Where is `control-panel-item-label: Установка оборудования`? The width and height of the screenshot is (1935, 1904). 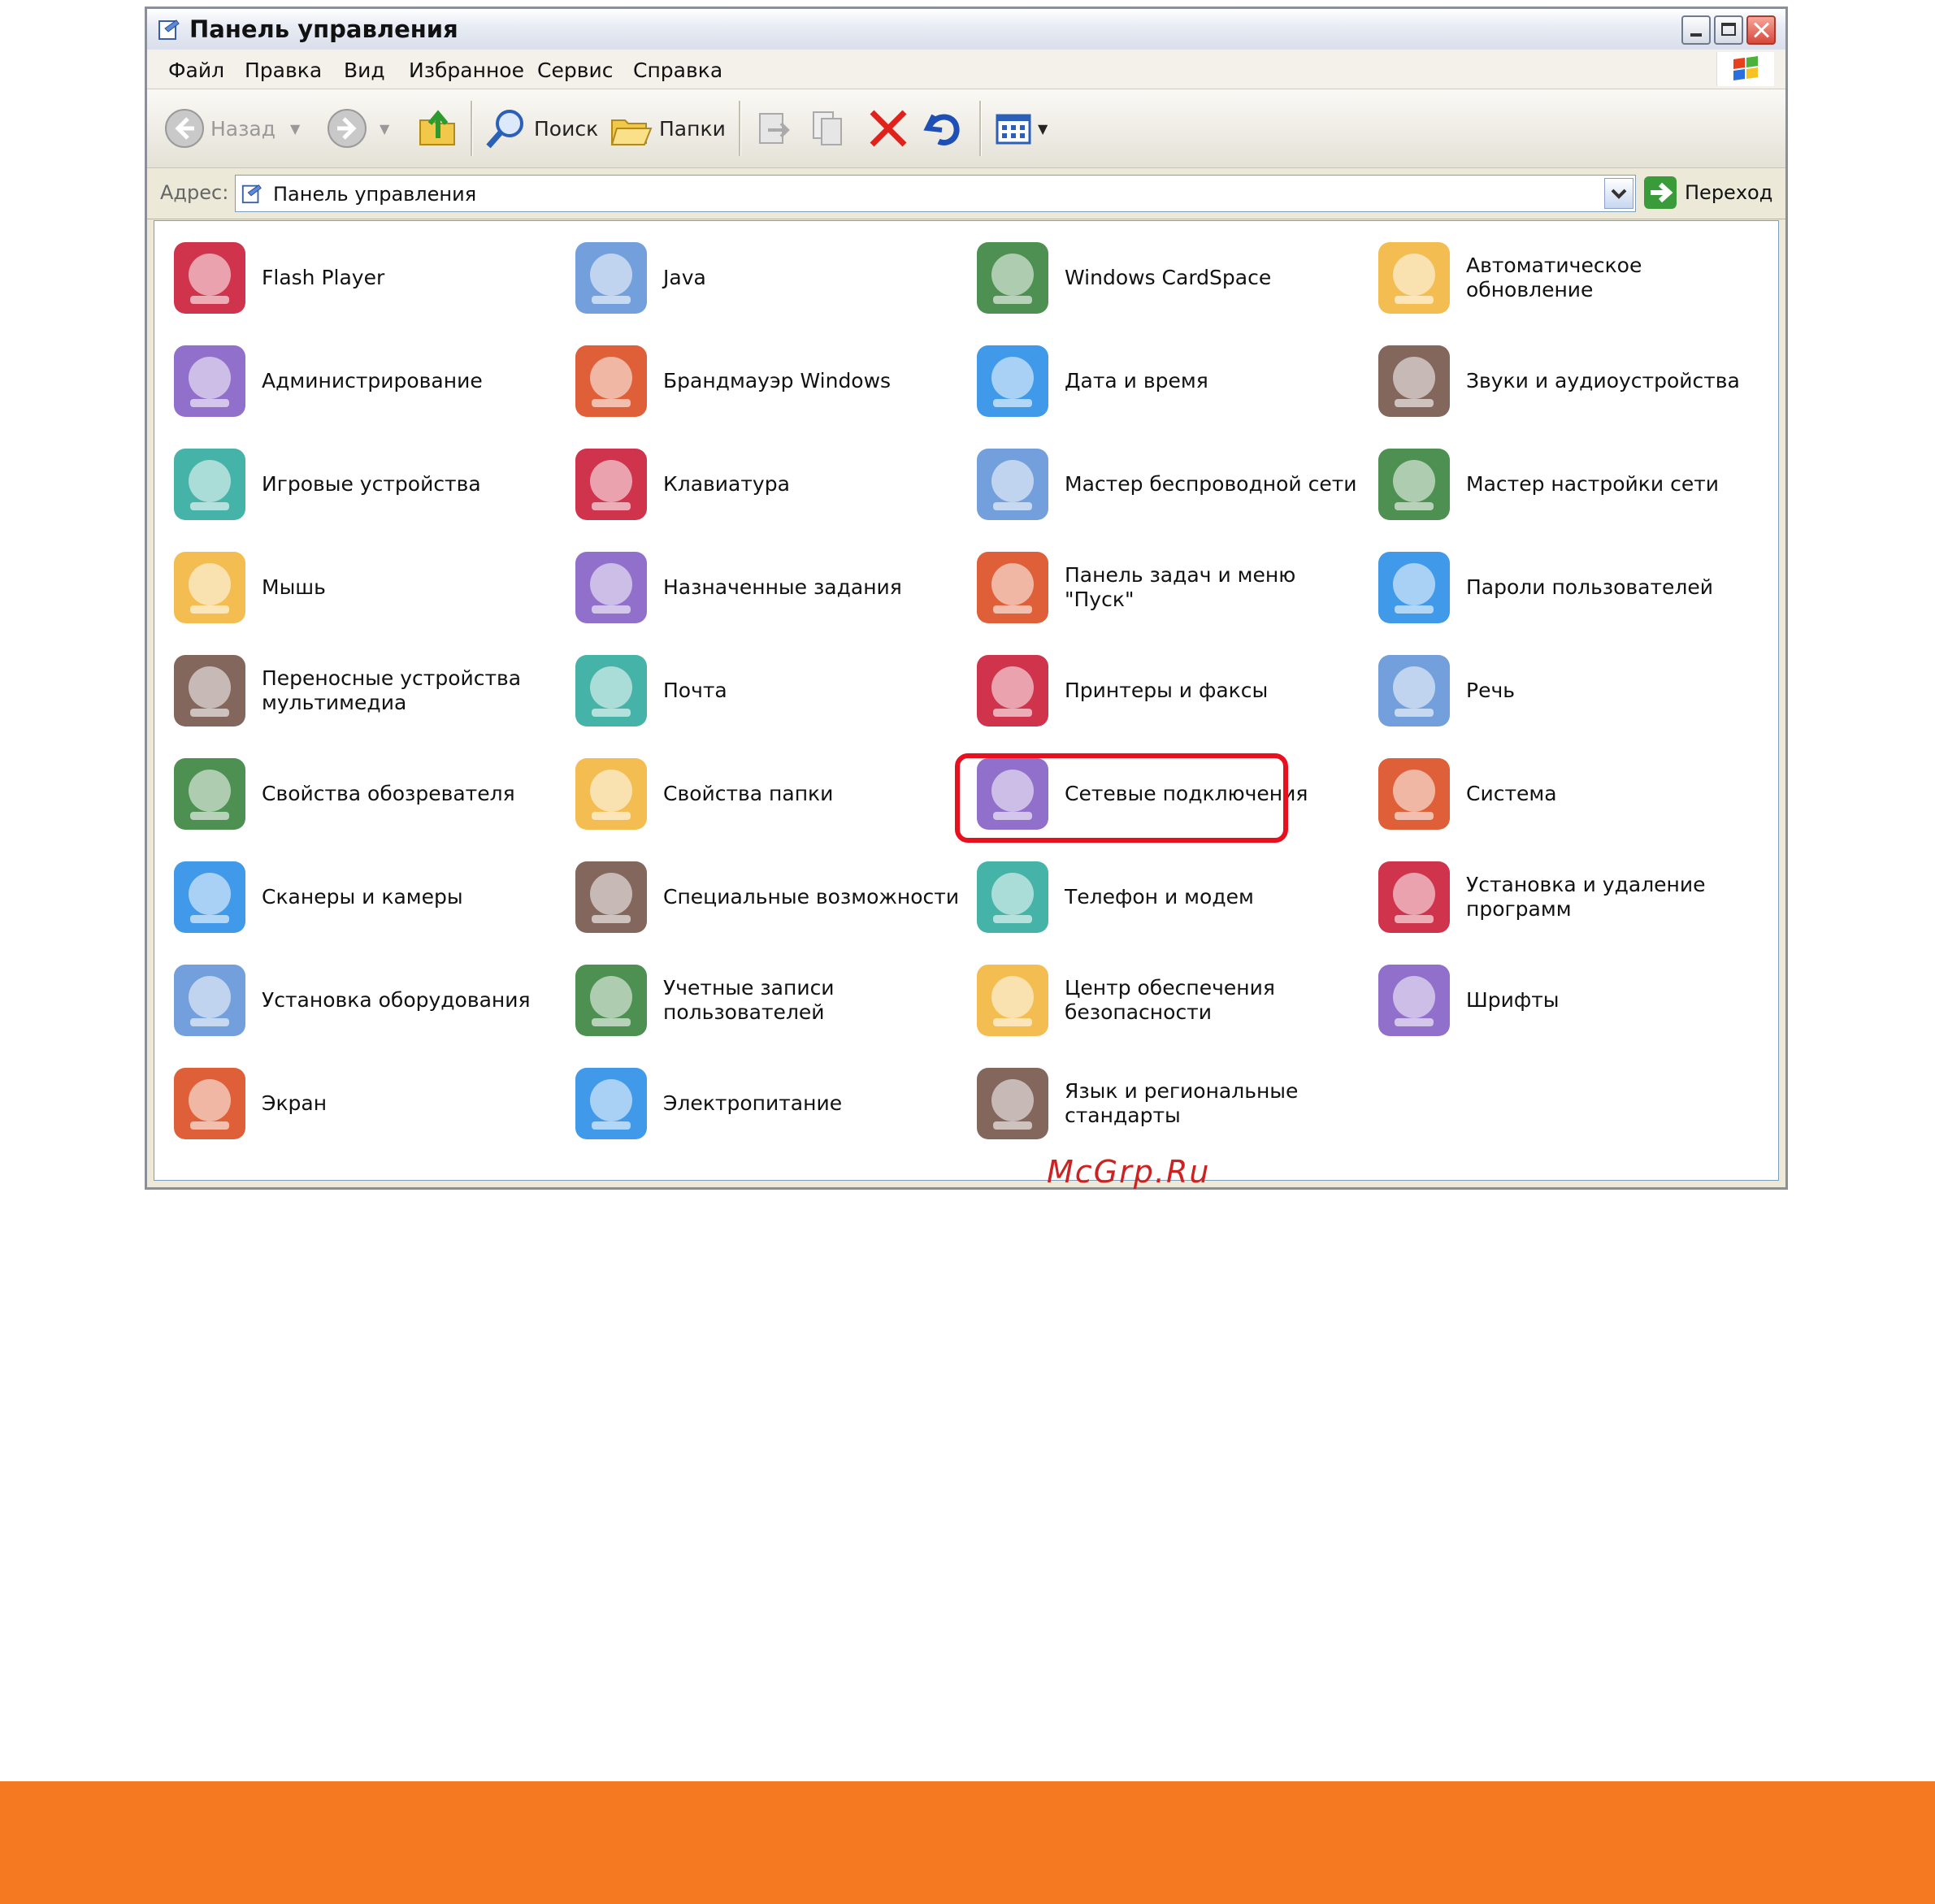
control-panel-item-label: Установка оборудования is located at coordinates (396, 1000).